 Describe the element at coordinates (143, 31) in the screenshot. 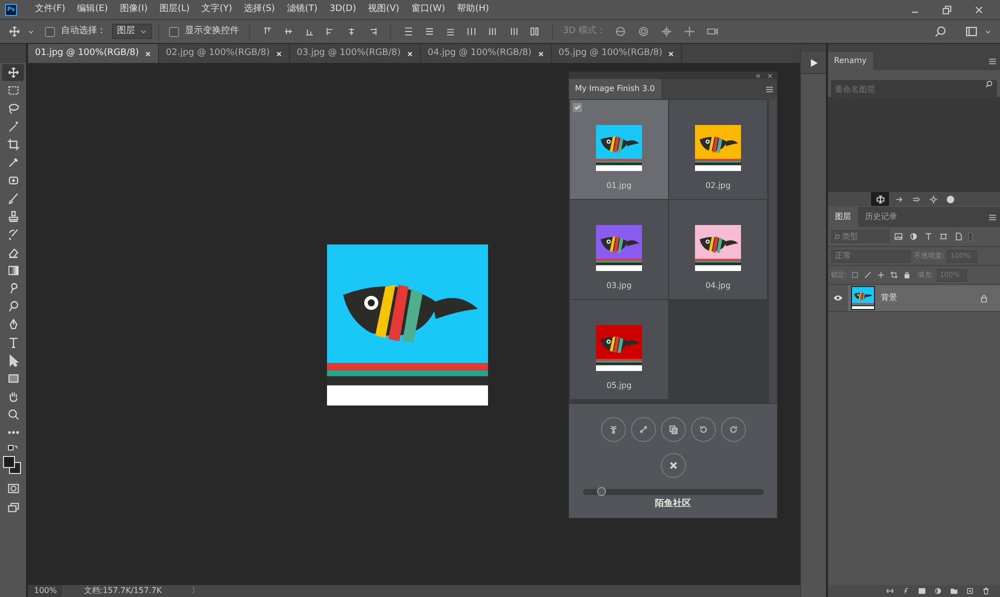

I see `caret-icon` at that location.